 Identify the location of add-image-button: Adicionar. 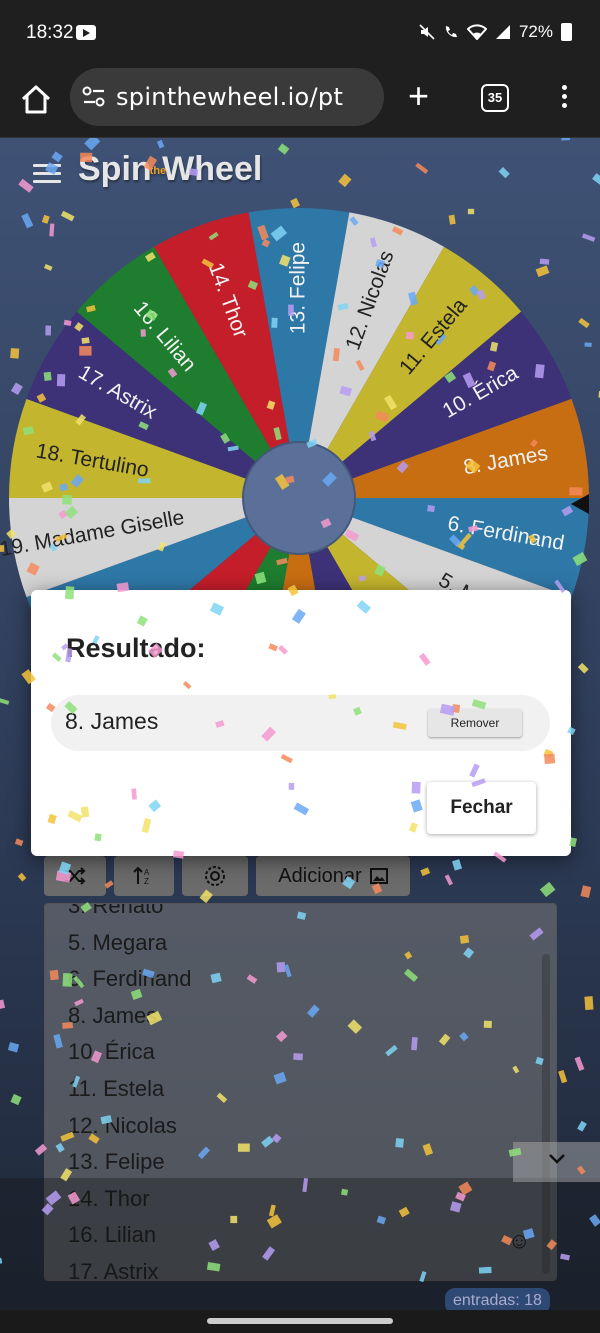
(333, 876).